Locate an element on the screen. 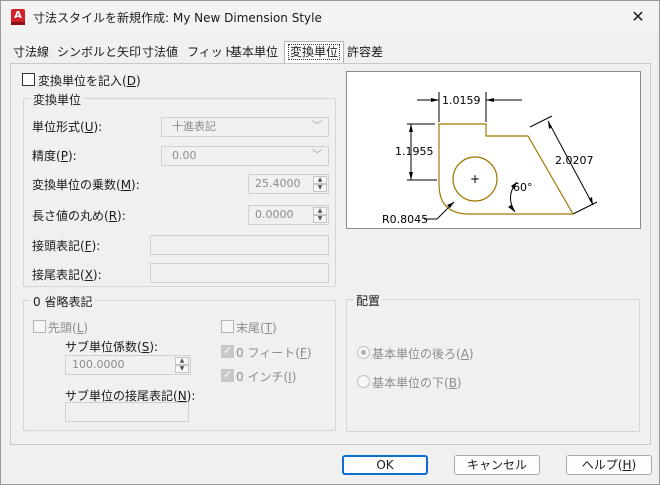 This screenshot has height=485, width=660. sub-factor-label: サブ単位係数(S): is located at coordinates (112, 347).